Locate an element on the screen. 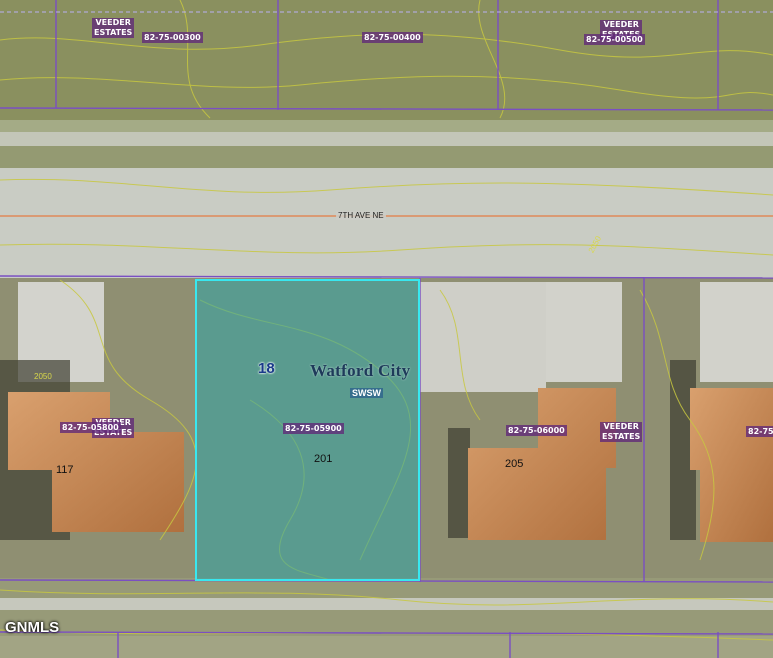 The height and width of the screenshot is (658, 773). parcel-id-label: 82-75-05800 is located at coordinates (90, 427).